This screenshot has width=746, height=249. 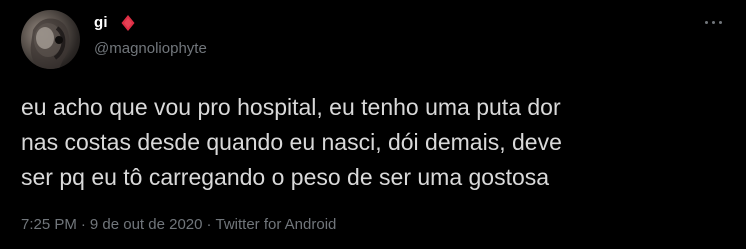 I want to click on red-diamond-icon, so click(x=128, y=23).